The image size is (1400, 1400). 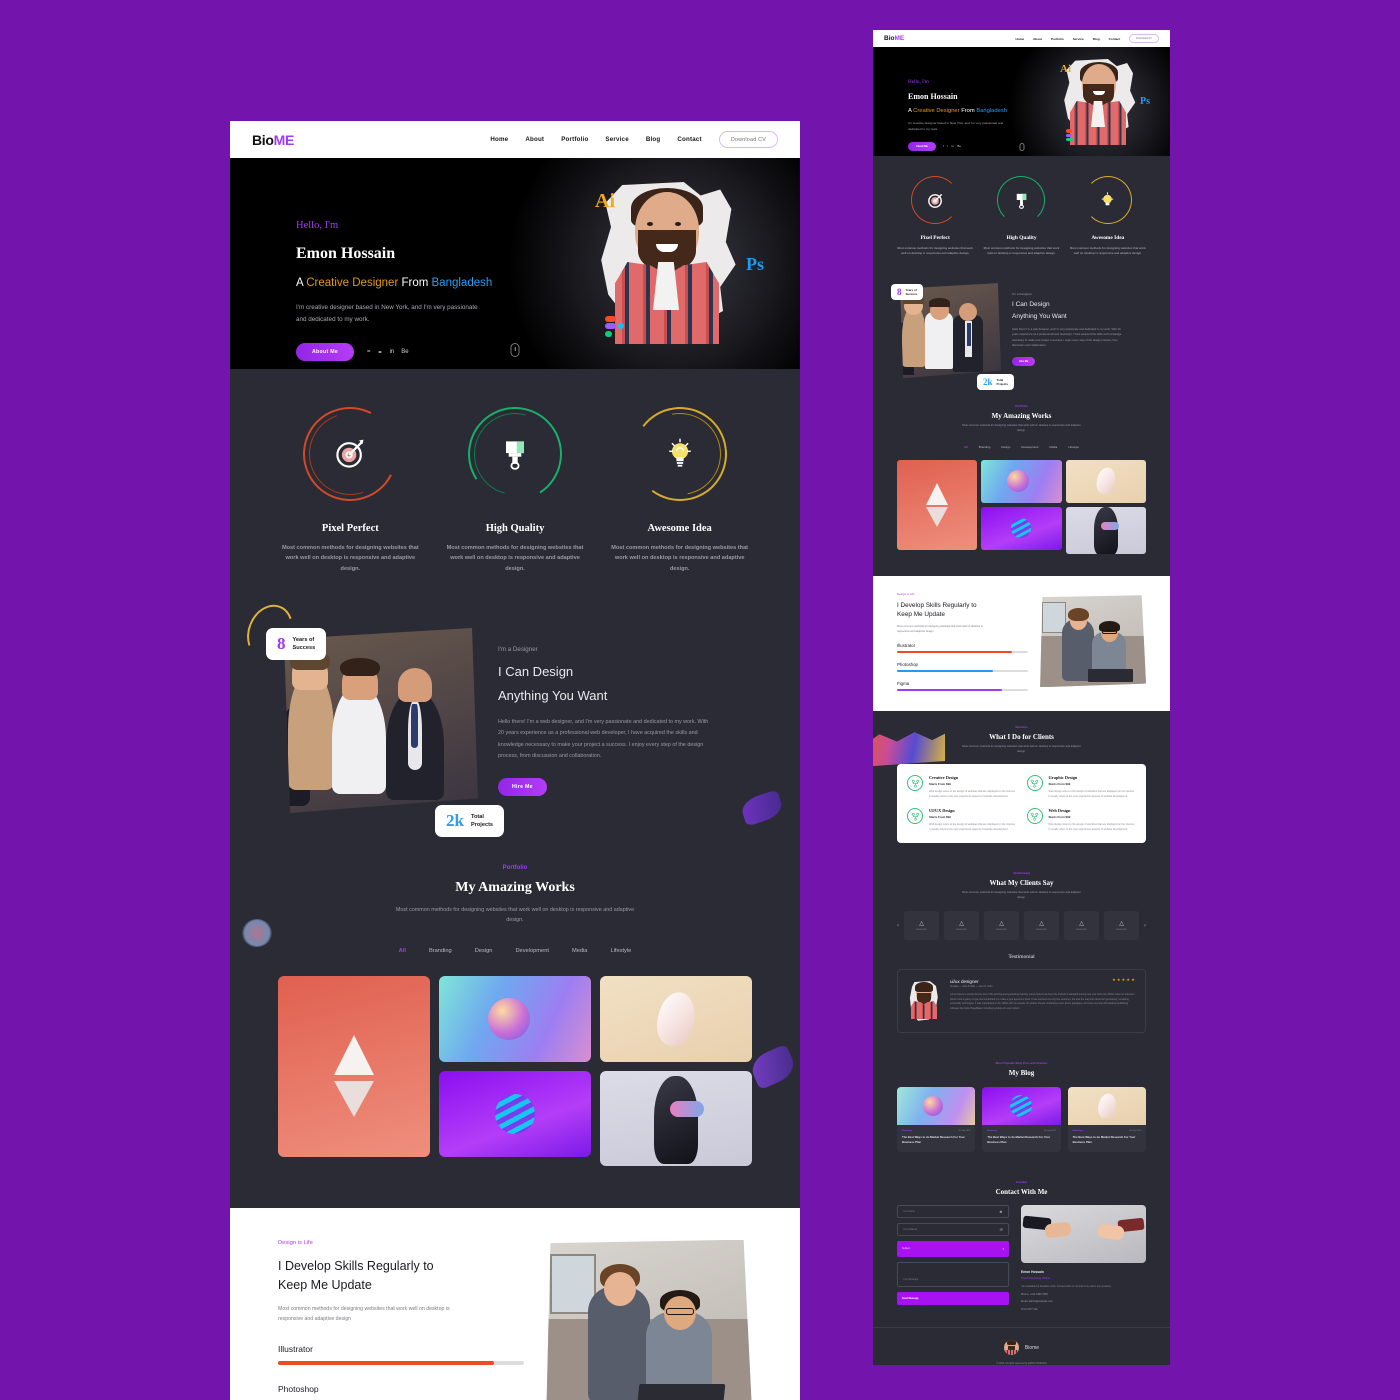 I want to click on skill-name: Photoshop, so click(x=298, y=1388).